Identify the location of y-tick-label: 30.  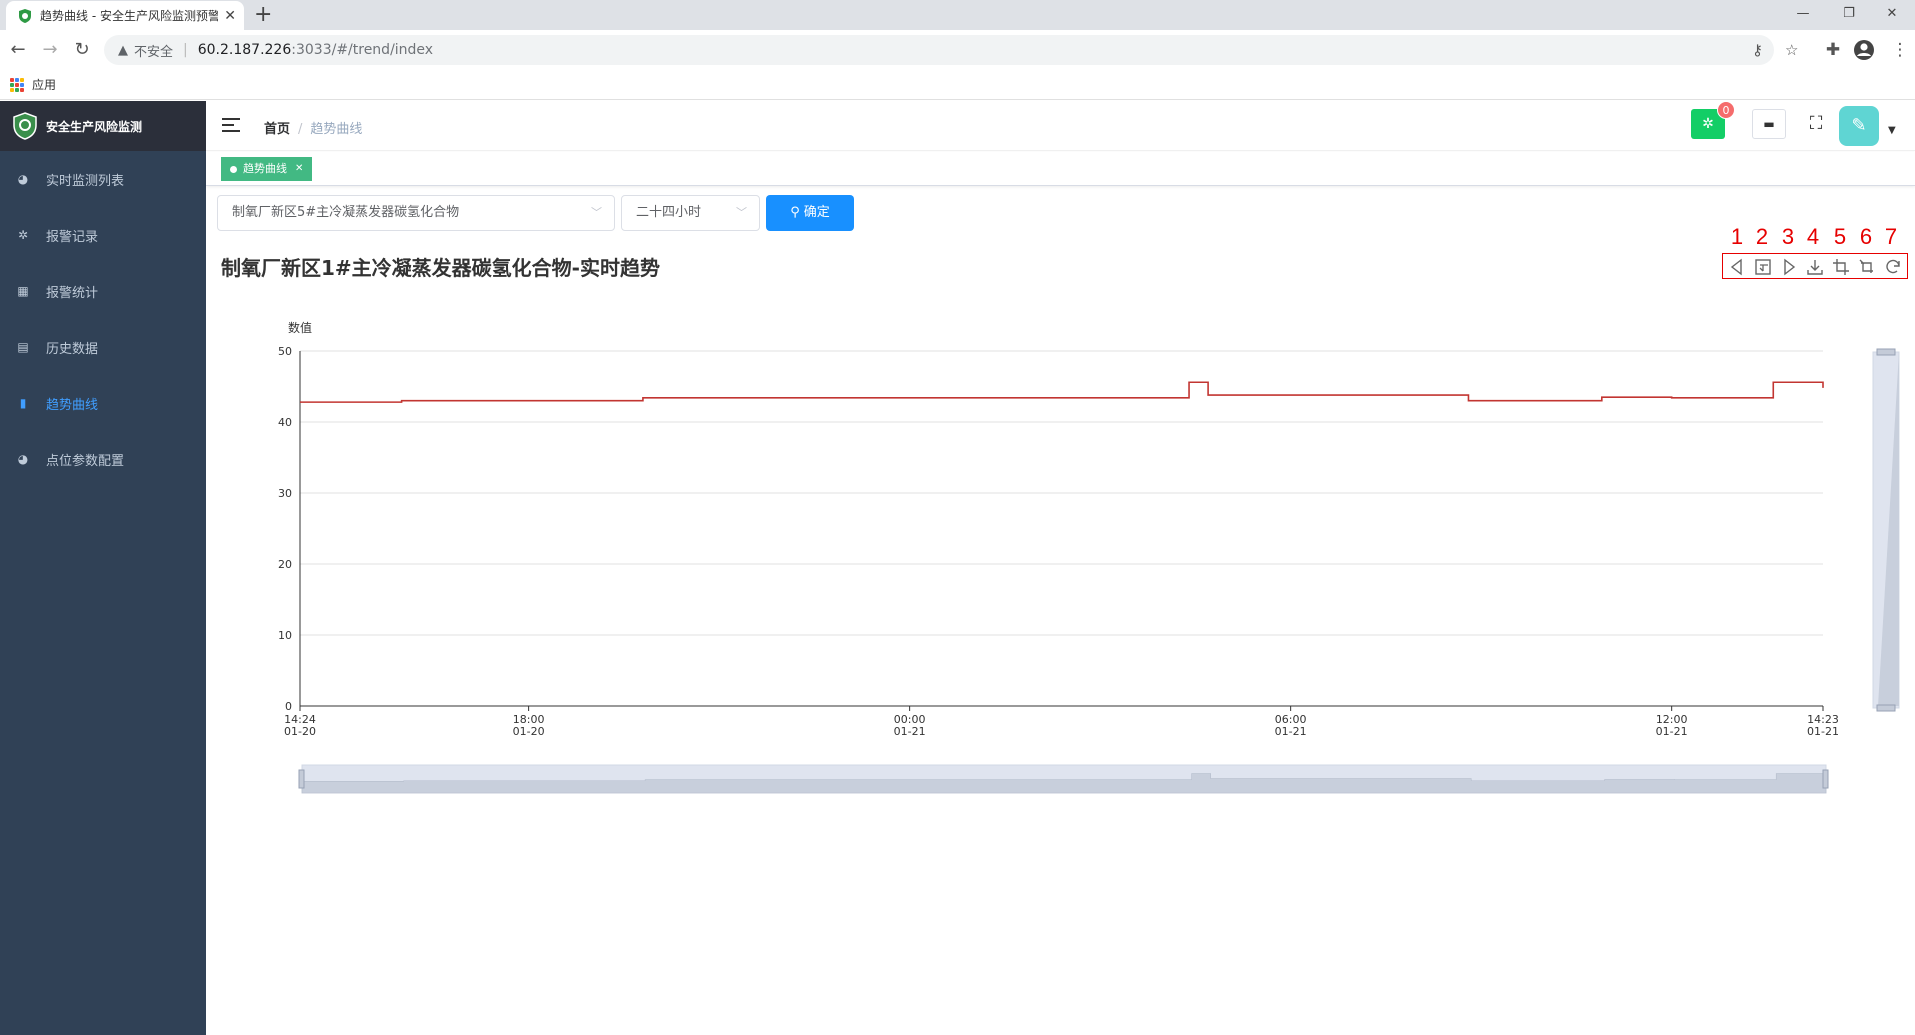
(285, 493).